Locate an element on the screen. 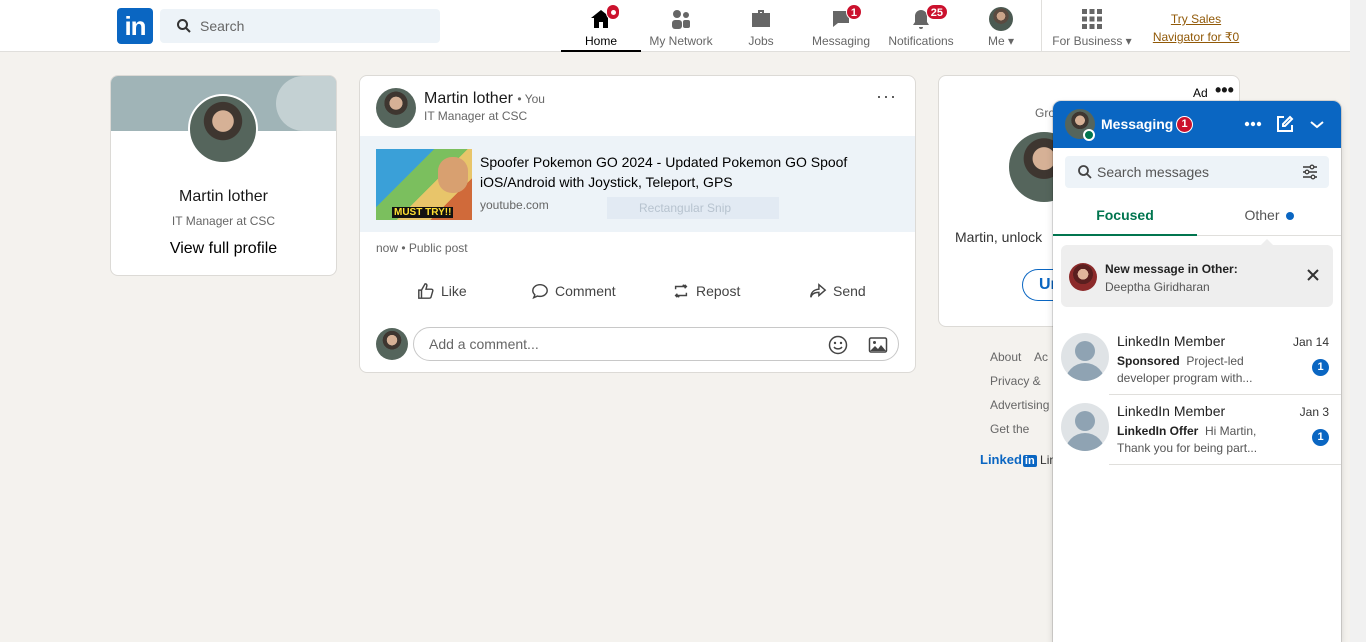 Image resolution: width=1366 pixels, height=642 pixels. me-avatar is located at coordinates (1001, 19).